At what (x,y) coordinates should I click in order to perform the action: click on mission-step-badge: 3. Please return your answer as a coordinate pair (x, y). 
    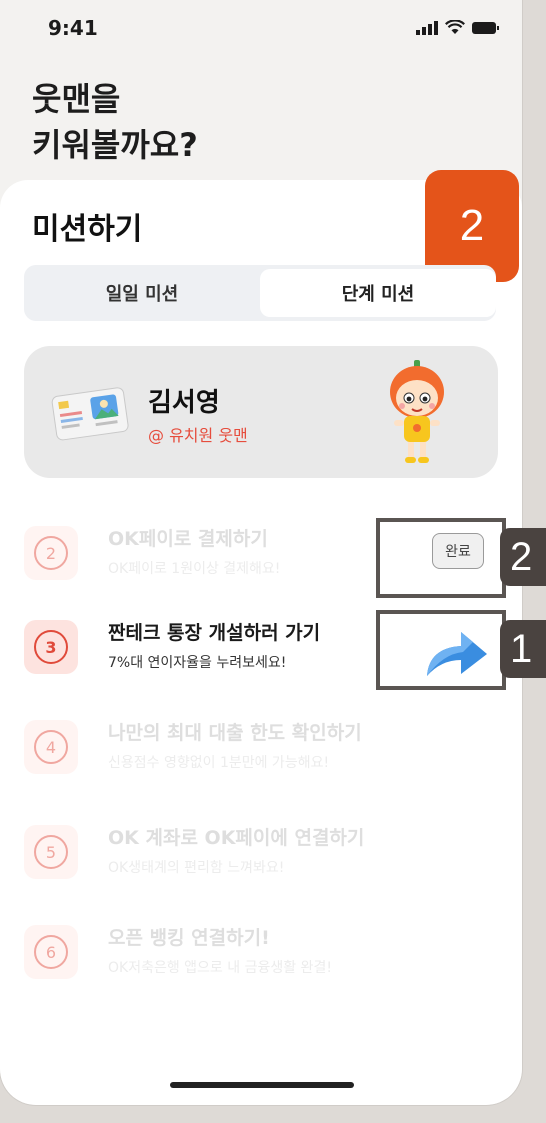
    Looking at the image, I should click on (51, 647).